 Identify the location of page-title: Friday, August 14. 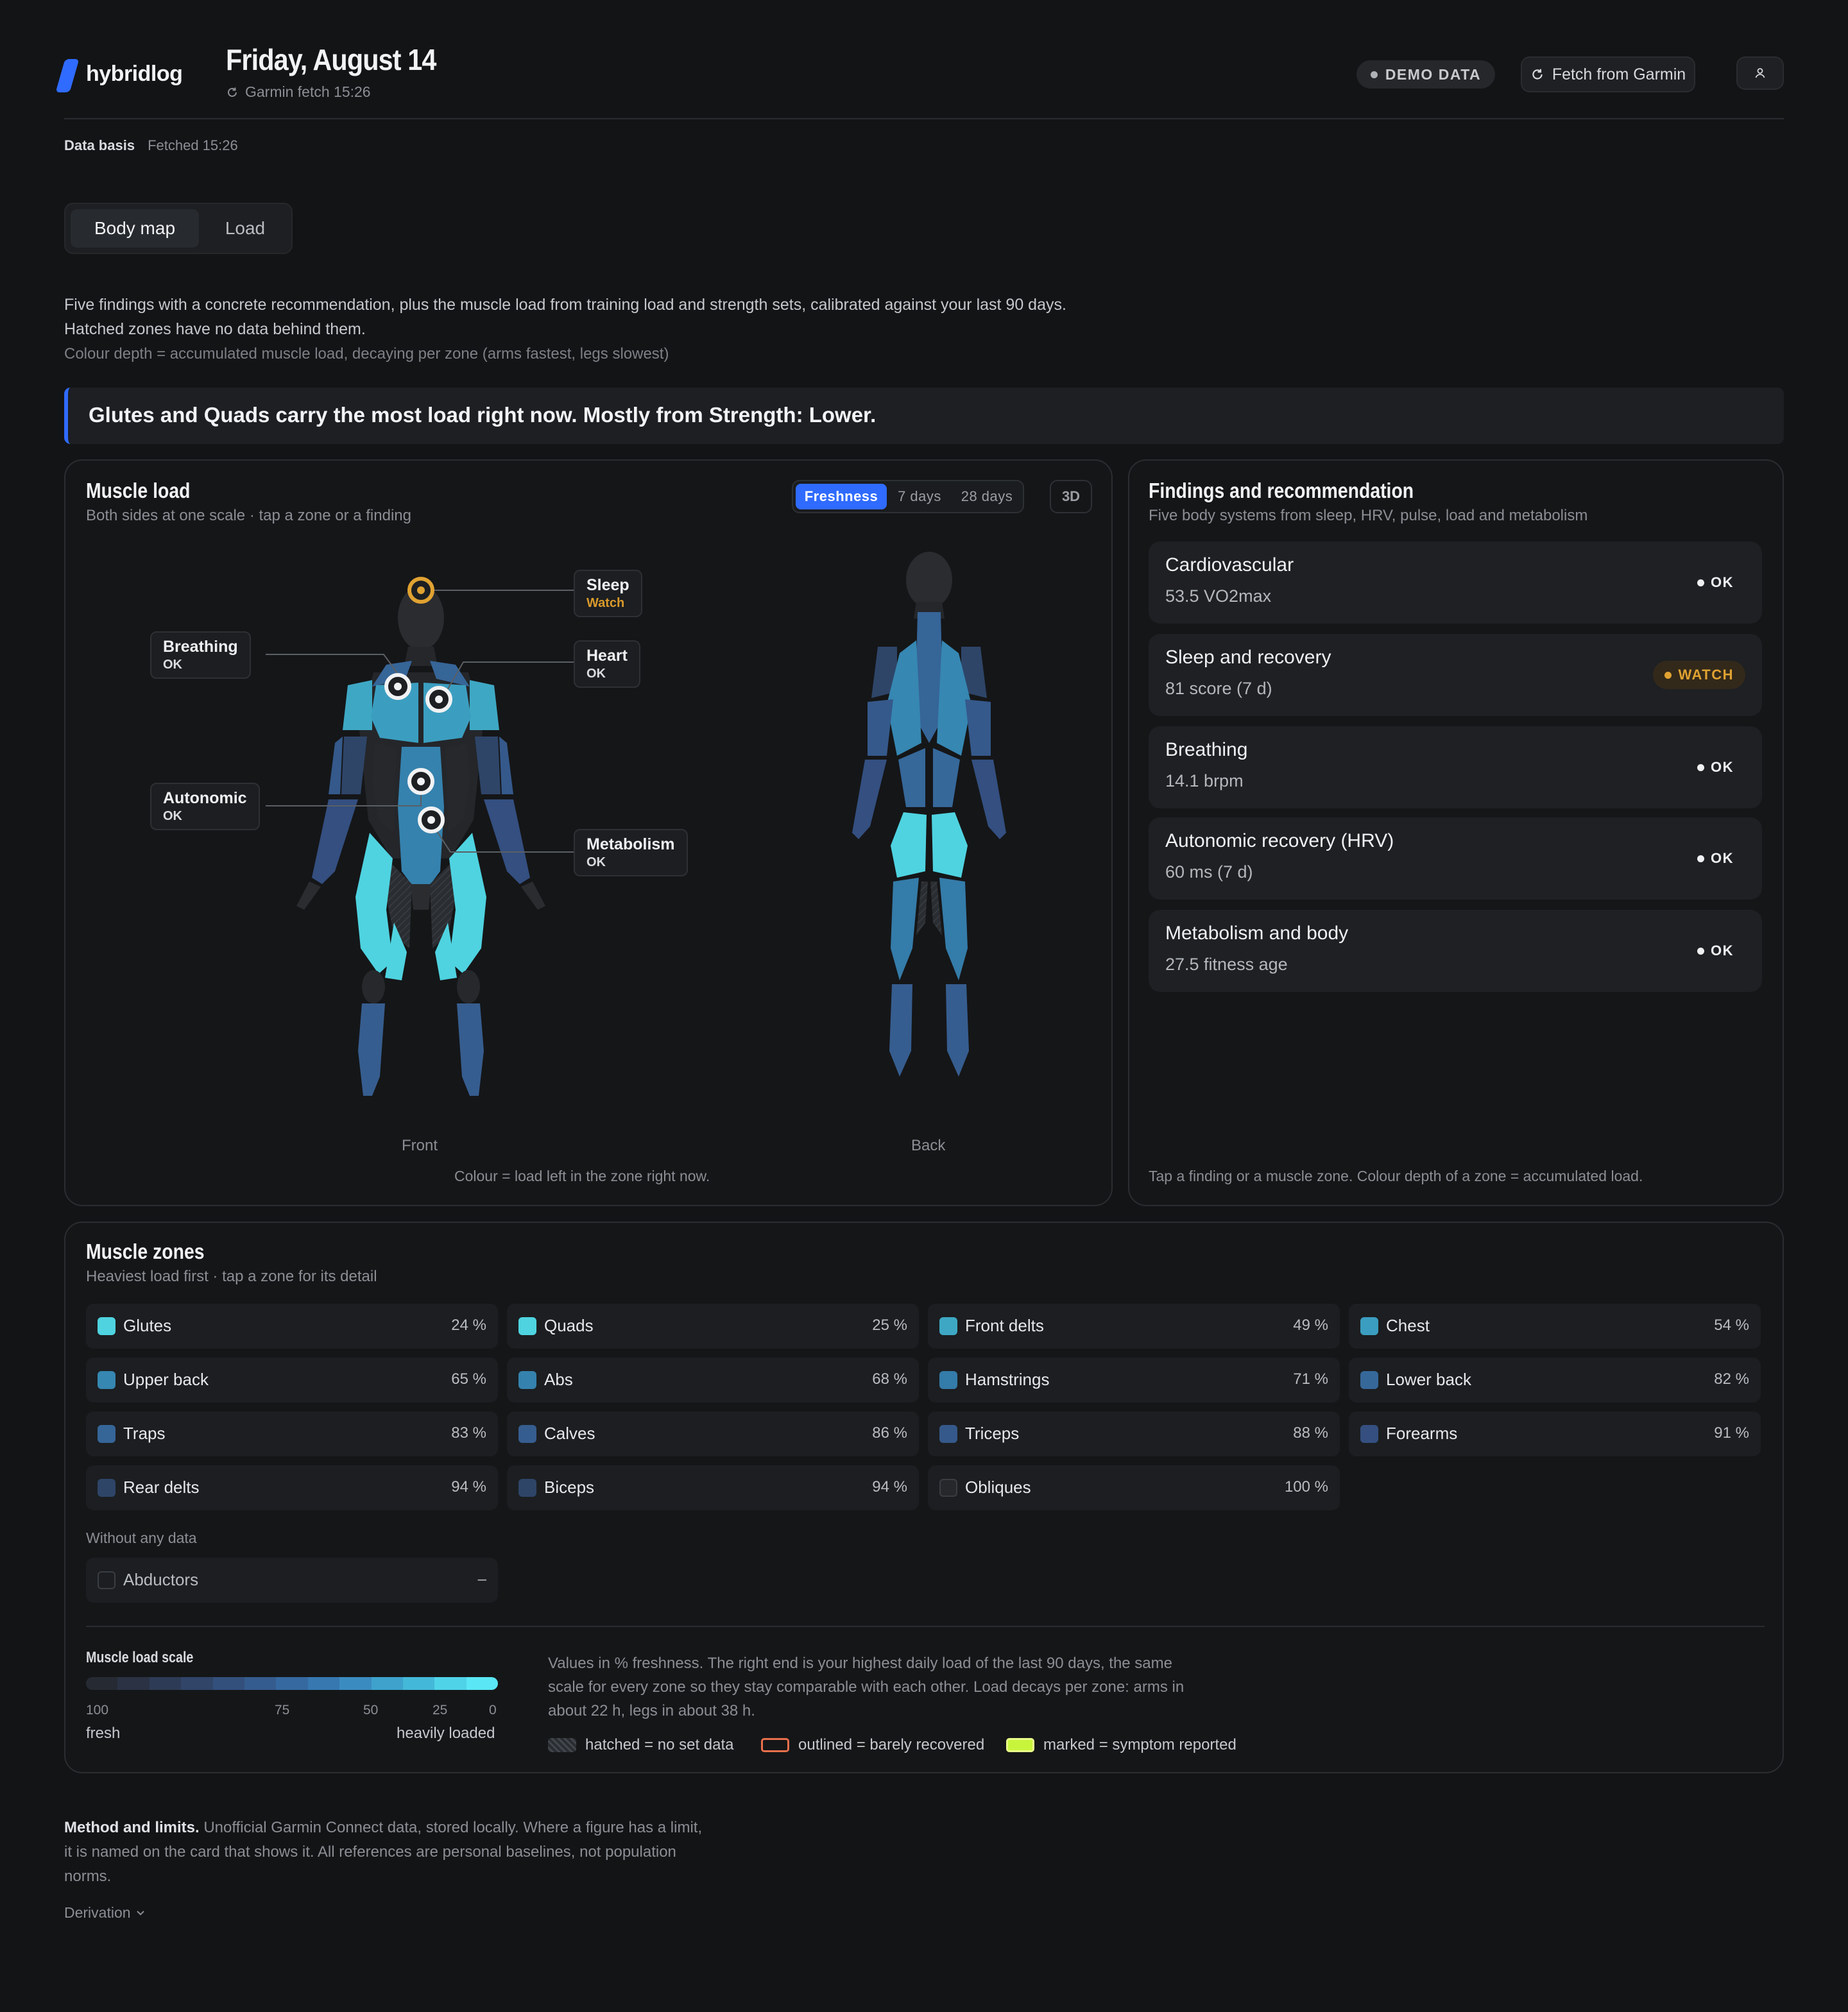
(331, 59).